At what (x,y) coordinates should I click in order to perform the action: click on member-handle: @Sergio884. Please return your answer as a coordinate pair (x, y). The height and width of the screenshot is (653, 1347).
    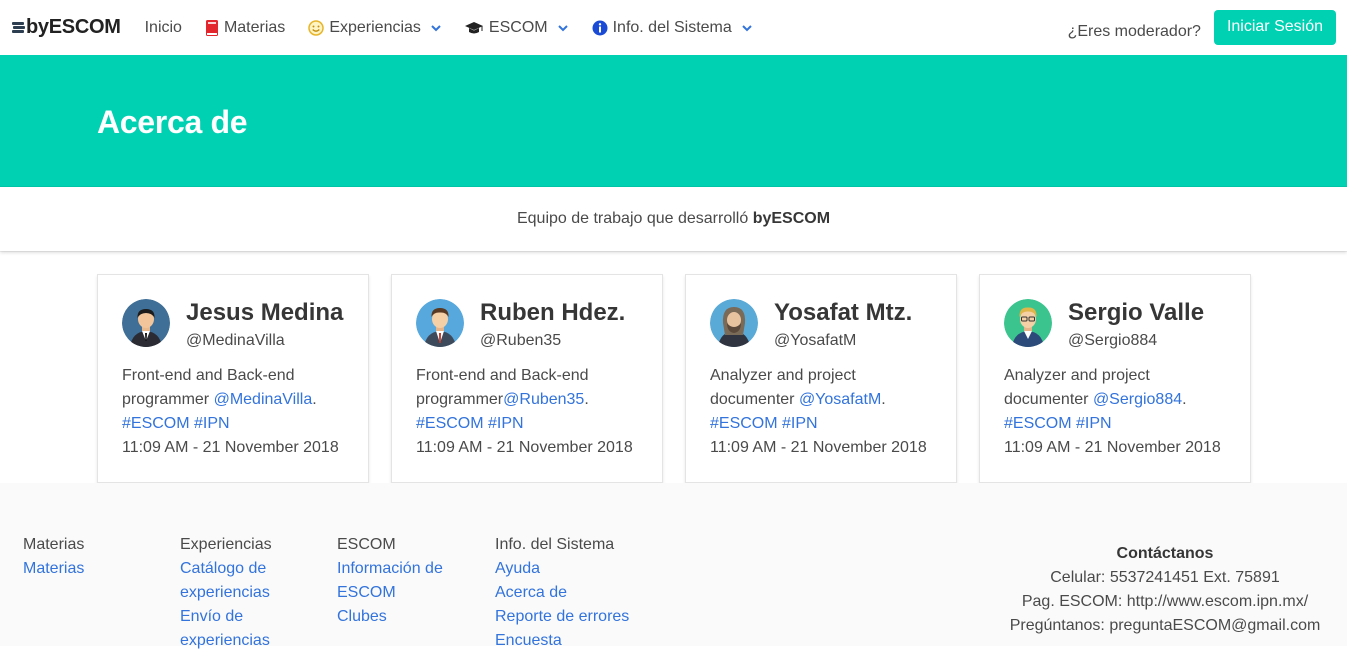
    Looking at the image, I should click on (1113, 340).